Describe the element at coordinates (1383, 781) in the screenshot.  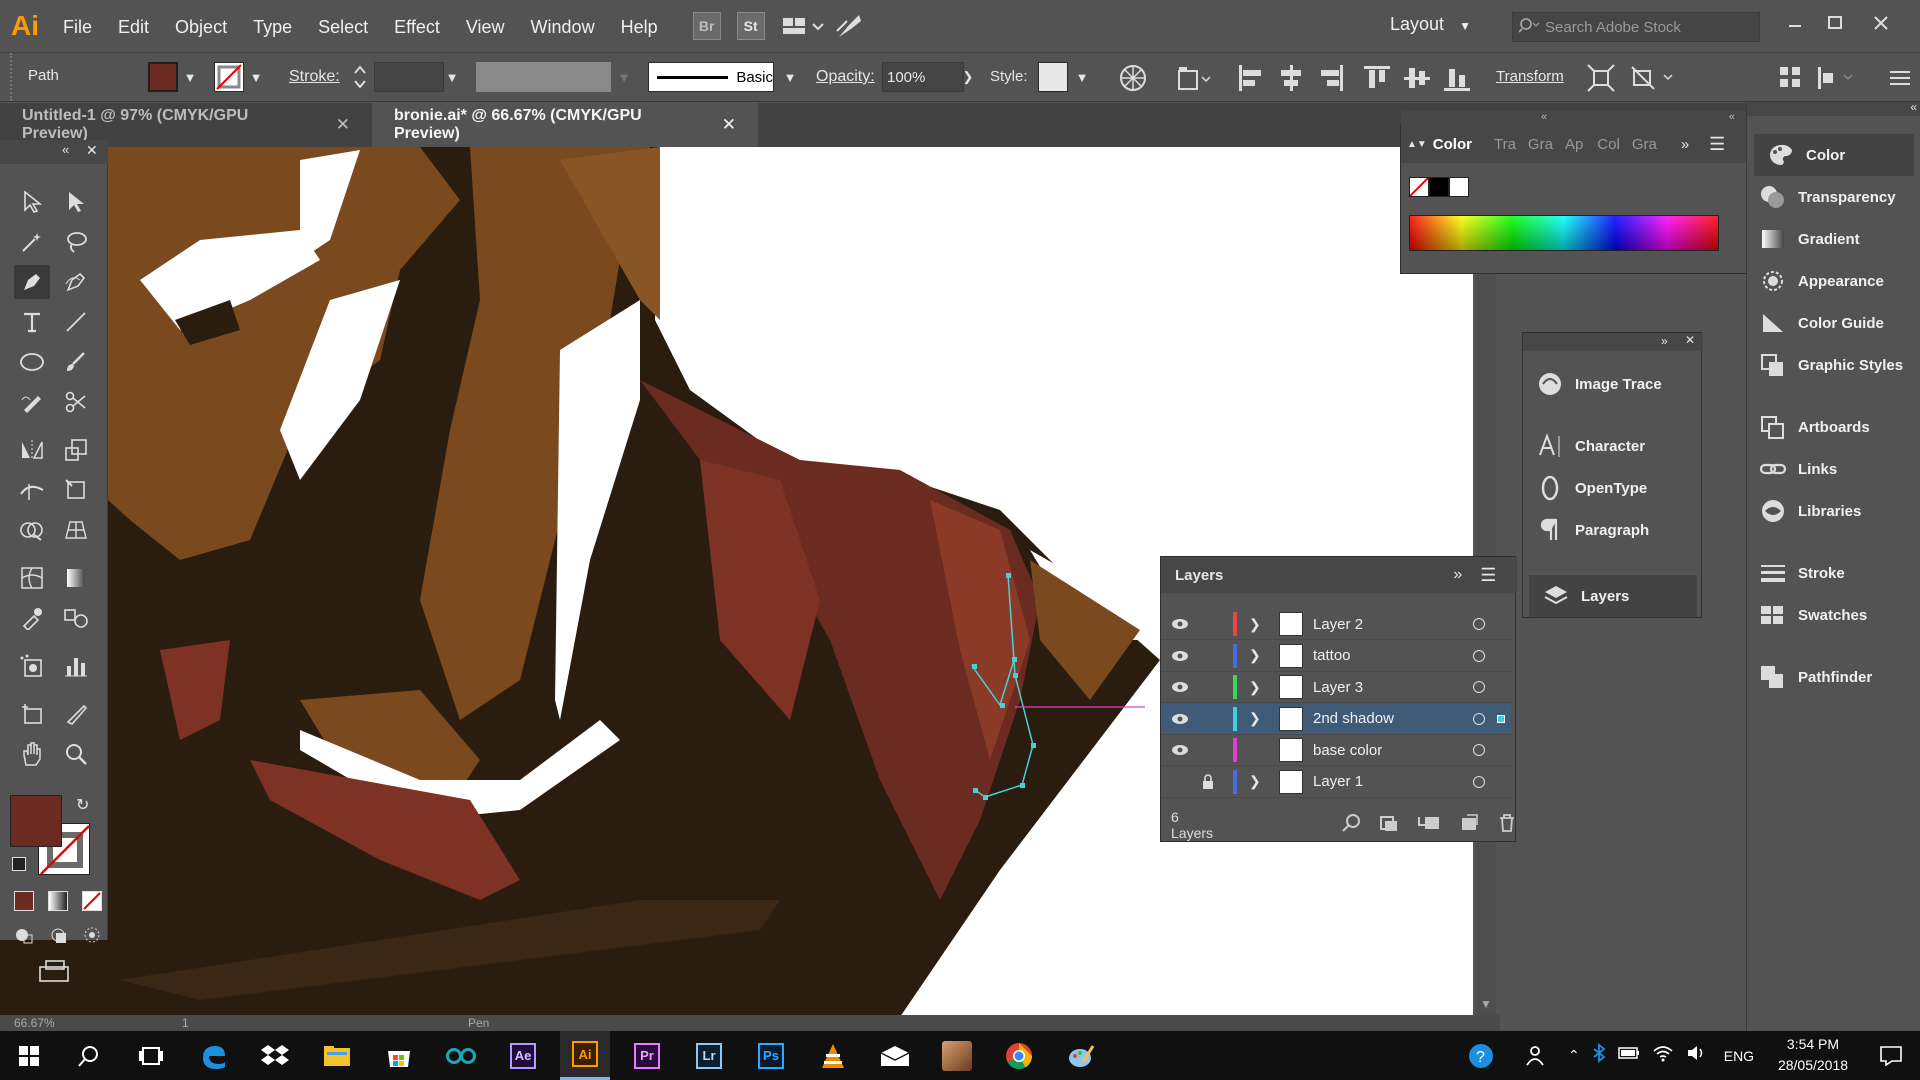
I see `layer-name: Layer 1` at that location.